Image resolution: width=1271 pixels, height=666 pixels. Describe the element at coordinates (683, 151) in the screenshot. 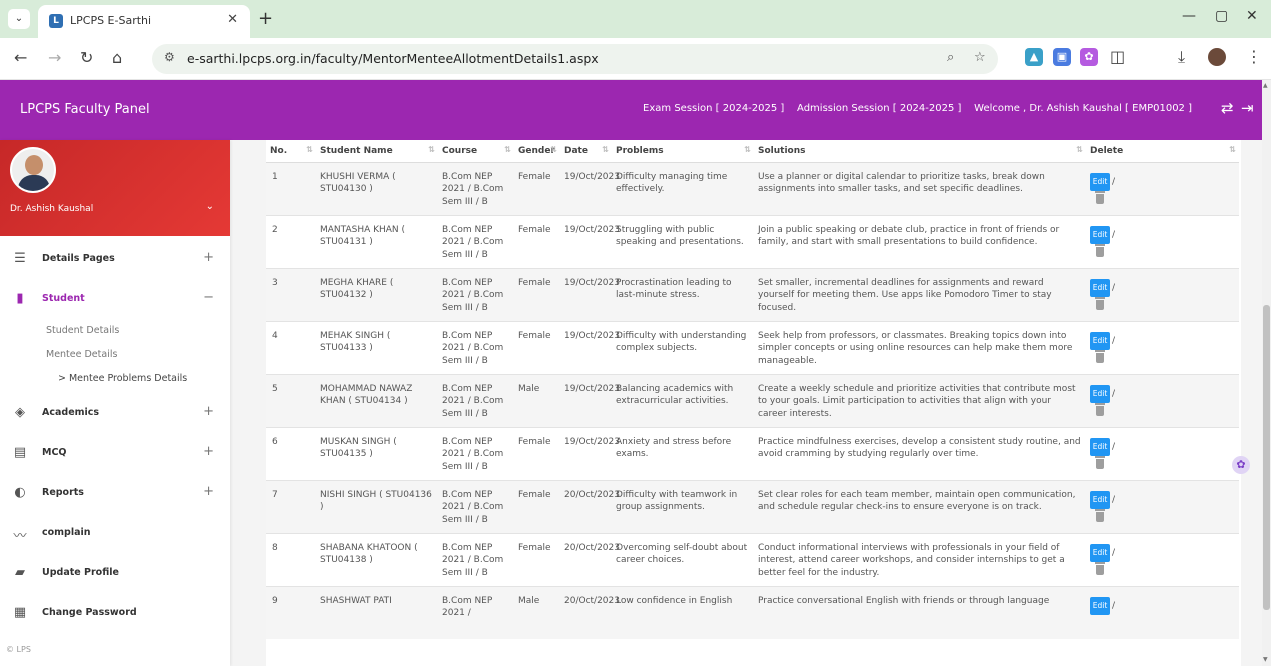

I see `col-header-problems: Problems ⇅` at that location.